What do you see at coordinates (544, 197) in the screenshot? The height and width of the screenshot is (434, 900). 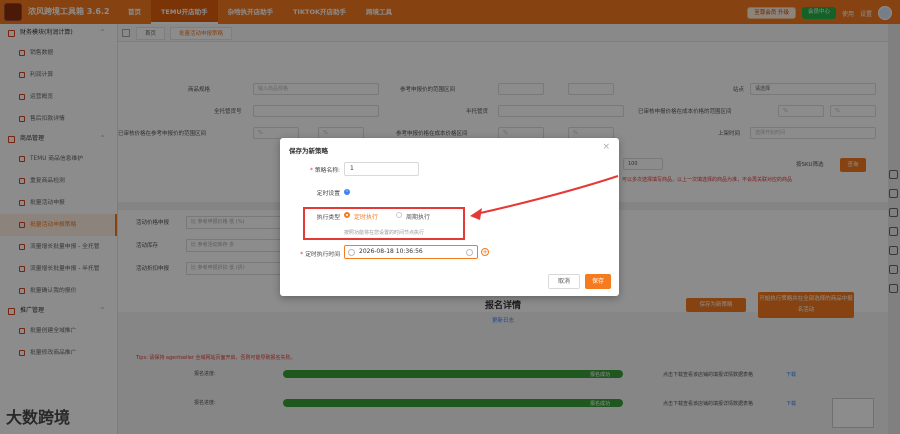 I see `annotation-arrow` at bounding box center [544, 197].